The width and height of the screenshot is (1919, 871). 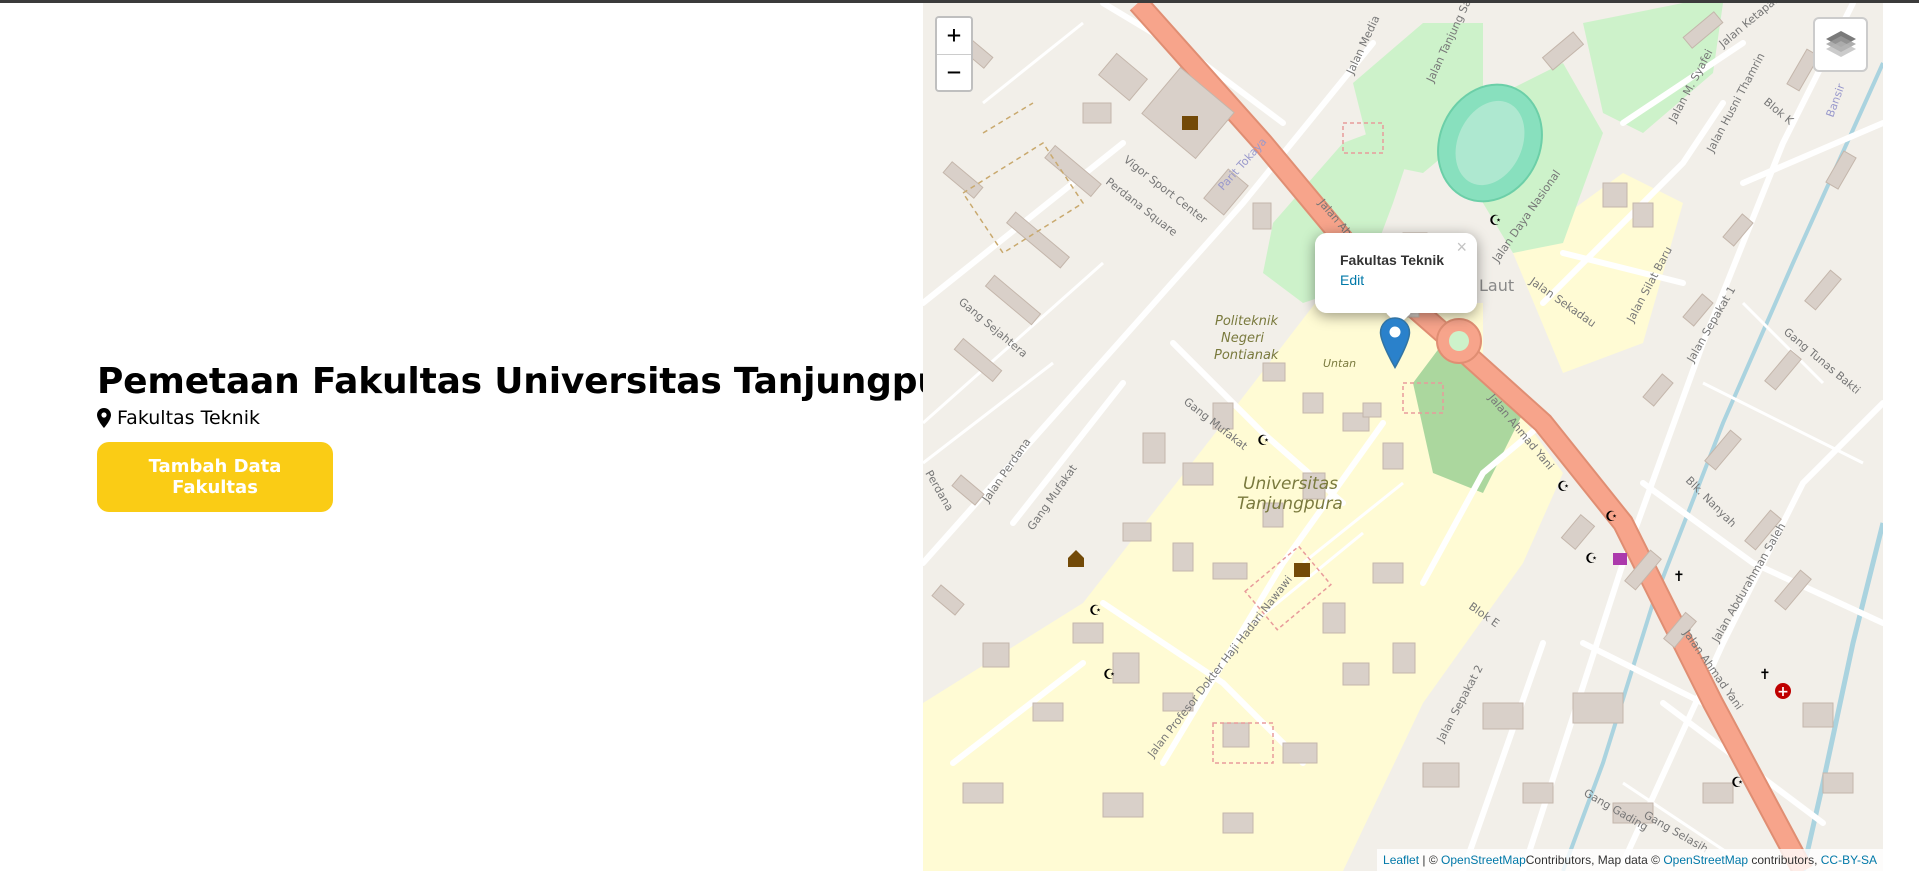 I want to click on map-marker-icon, so click(x=1395, y=343).